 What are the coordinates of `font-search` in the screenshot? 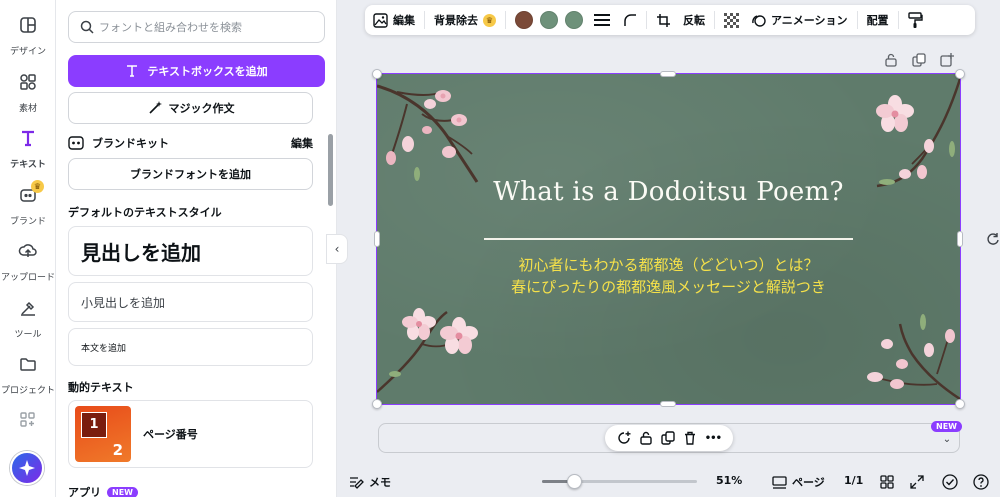 It's located at (196, 27).